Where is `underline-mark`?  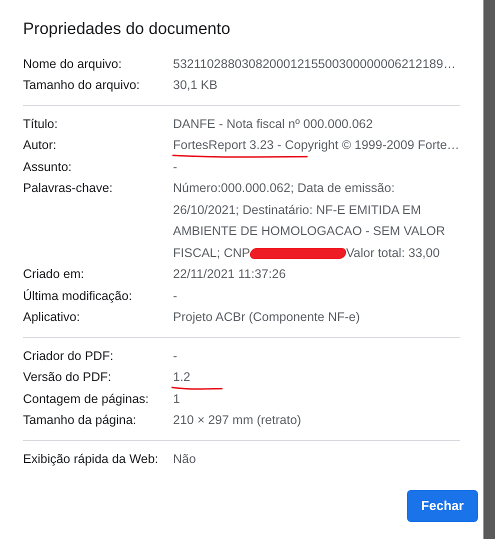
underline-mark is located at coordinates (197, 388).